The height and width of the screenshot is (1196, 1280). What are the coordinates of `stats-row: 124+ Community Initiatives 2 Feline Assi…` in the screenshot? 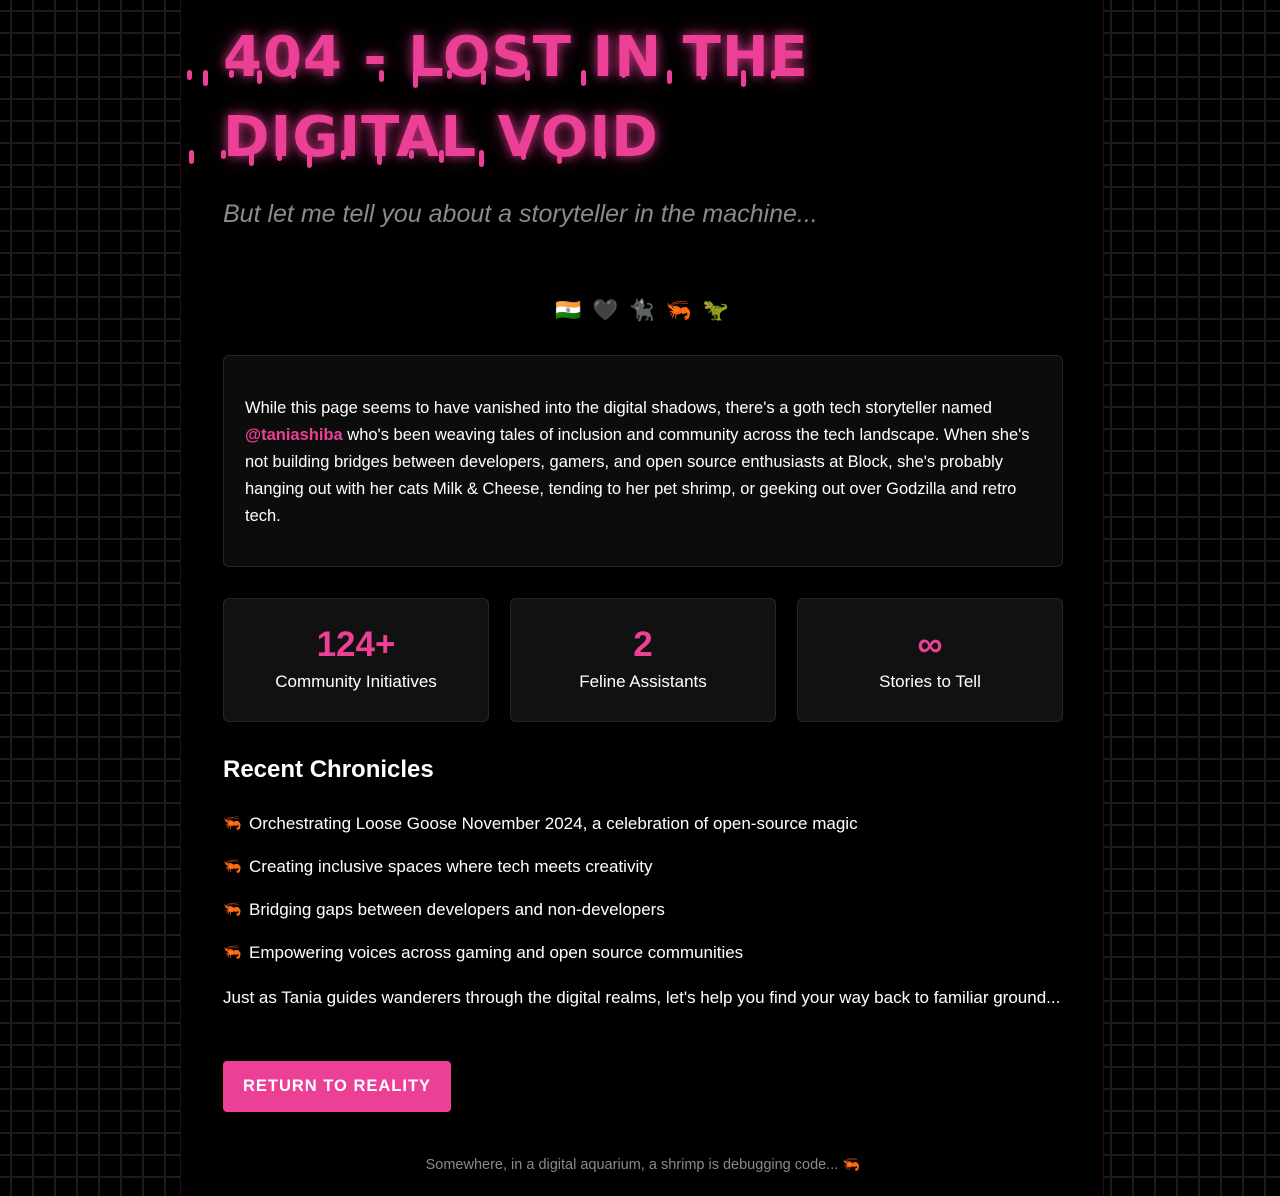 It's located at (643, 660).